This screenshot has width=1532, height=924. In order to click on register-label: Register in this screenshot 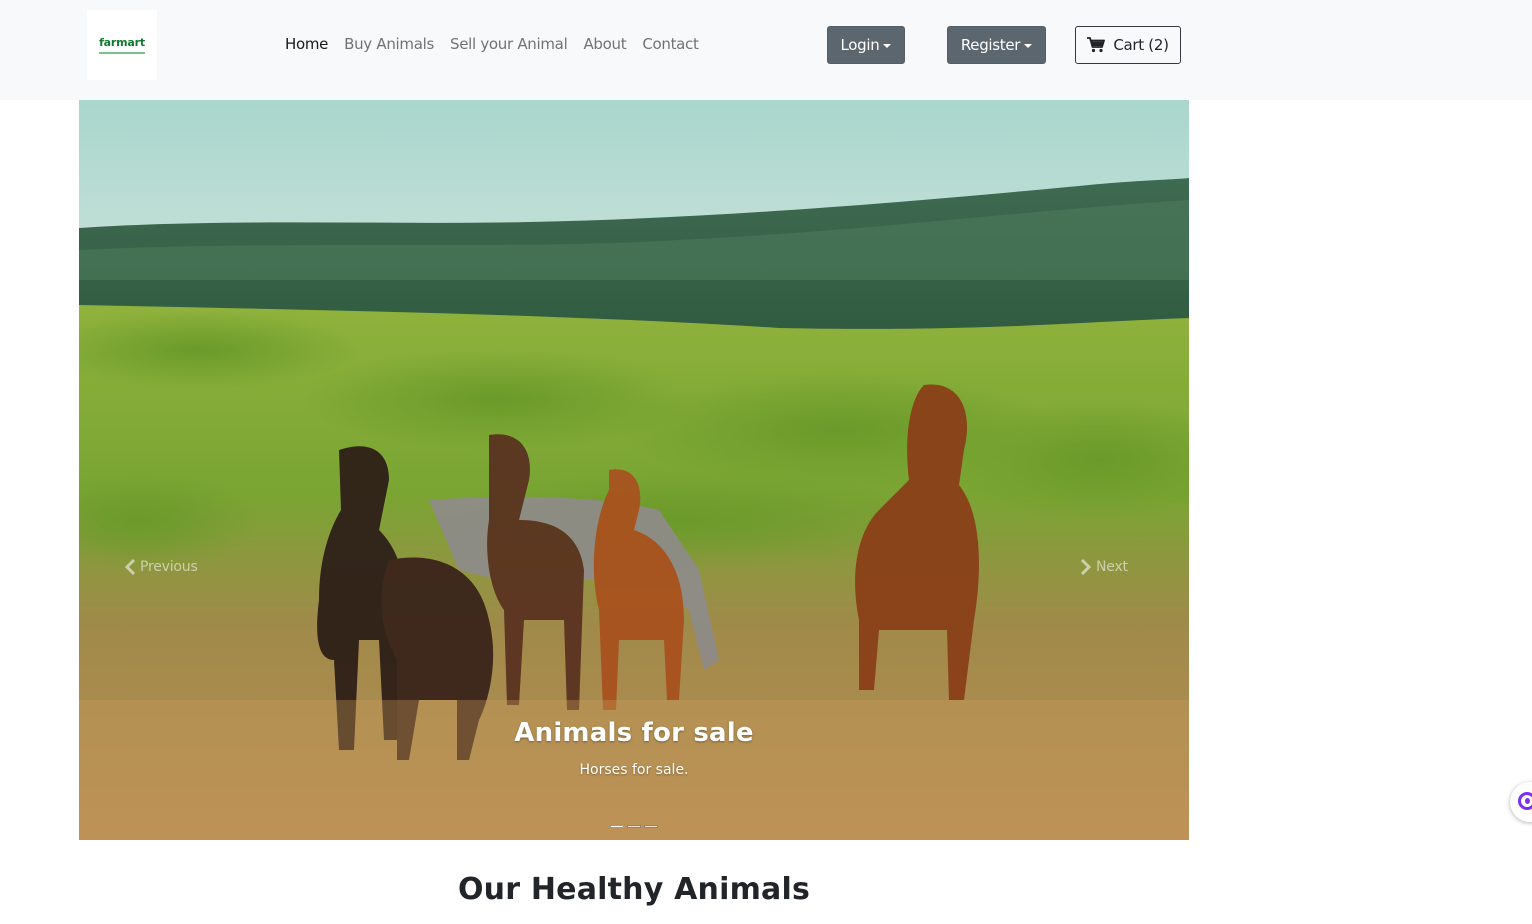, I will do `click(990, 45)`.